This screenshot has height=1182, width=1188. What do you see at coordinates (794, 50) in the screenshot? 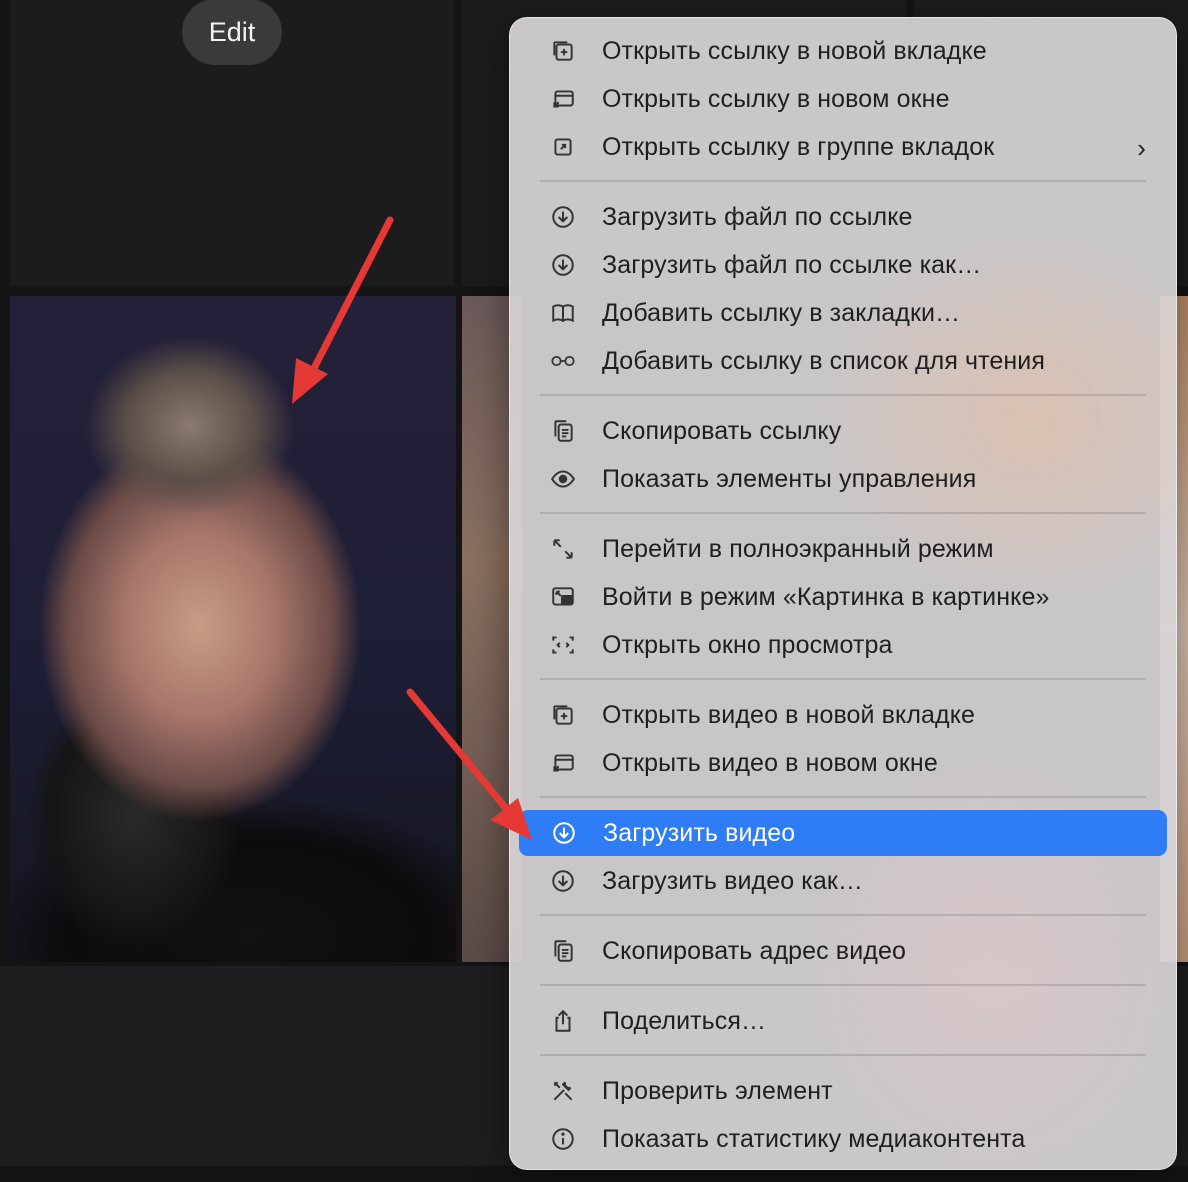
I see `menu-item-label: Открыть ссылку в новой вкладке` at bounding box center [794, 50].